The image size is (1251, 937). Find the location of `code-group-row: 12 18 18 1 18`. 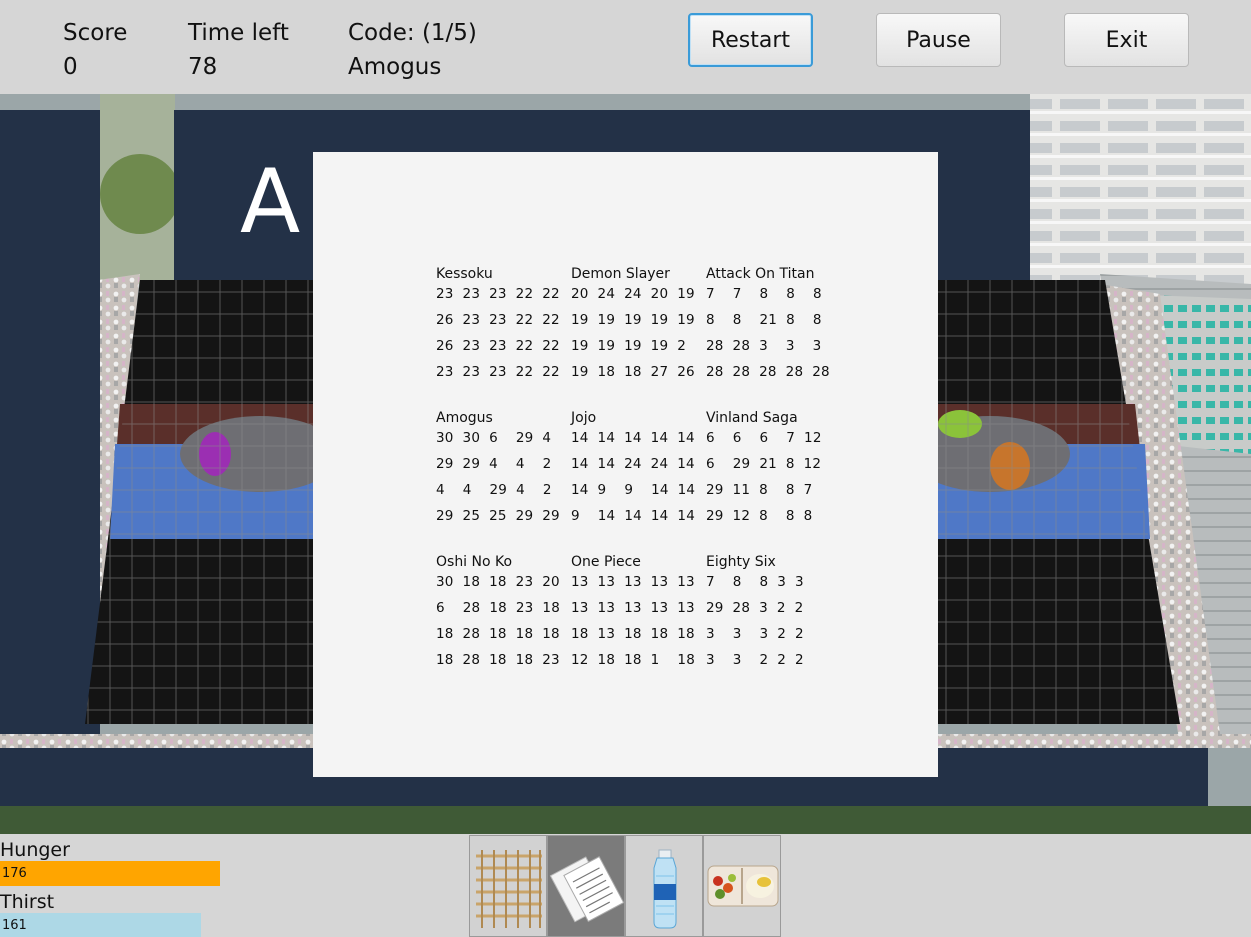

code-group-row: 12 18 18 1 18 is located at coordinates (633, 660).